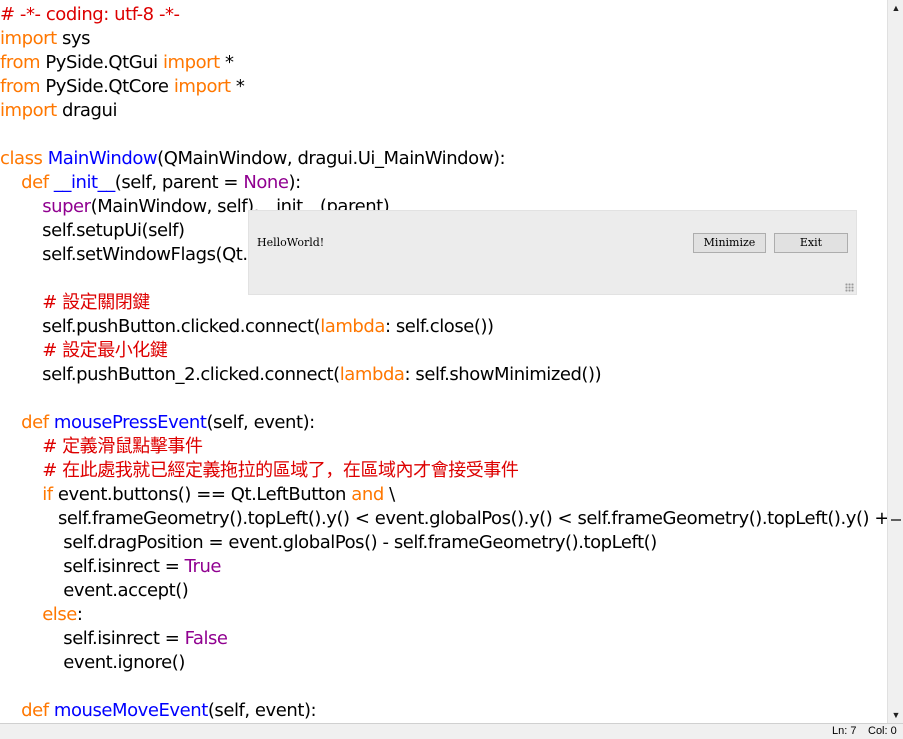 This screenshot has width=903, height=739. Describe the element at coordinates (102, 158) in the screenshot. I see `code-token: MainWindow` at that location.